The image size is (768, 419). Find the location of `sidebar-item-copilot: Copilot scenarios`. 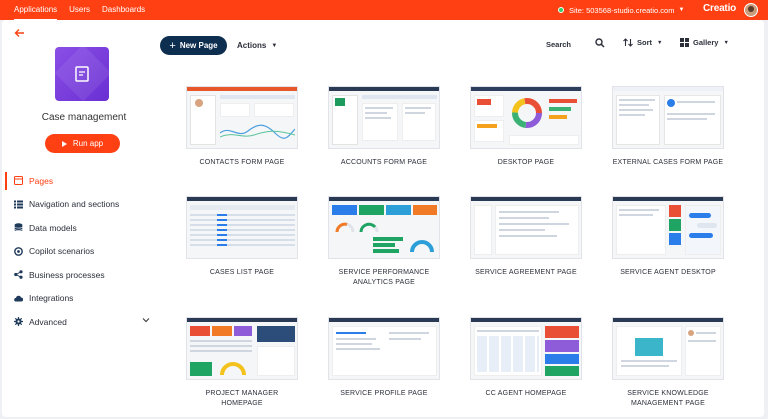

sidebar-item-copilot: Copilot scenarios is located at coordinates (82, 252).